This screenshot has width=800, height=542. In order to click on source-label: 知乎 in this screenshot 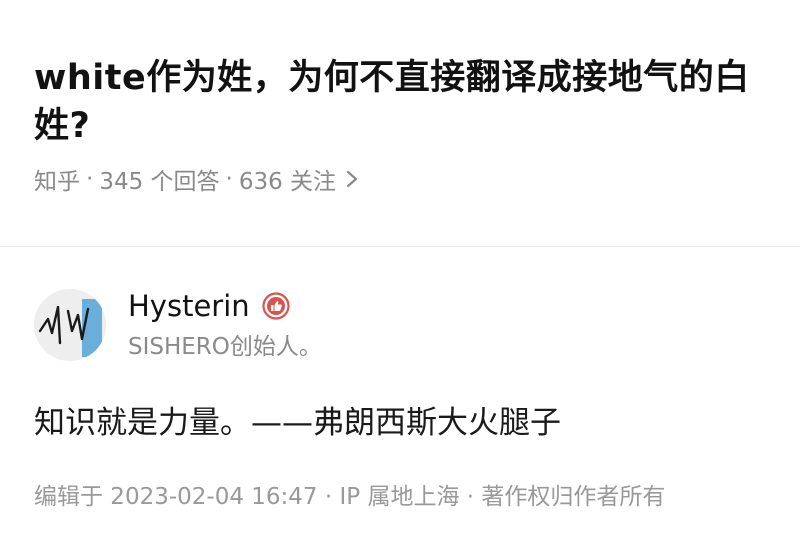, I will do `click(57, 182)`.